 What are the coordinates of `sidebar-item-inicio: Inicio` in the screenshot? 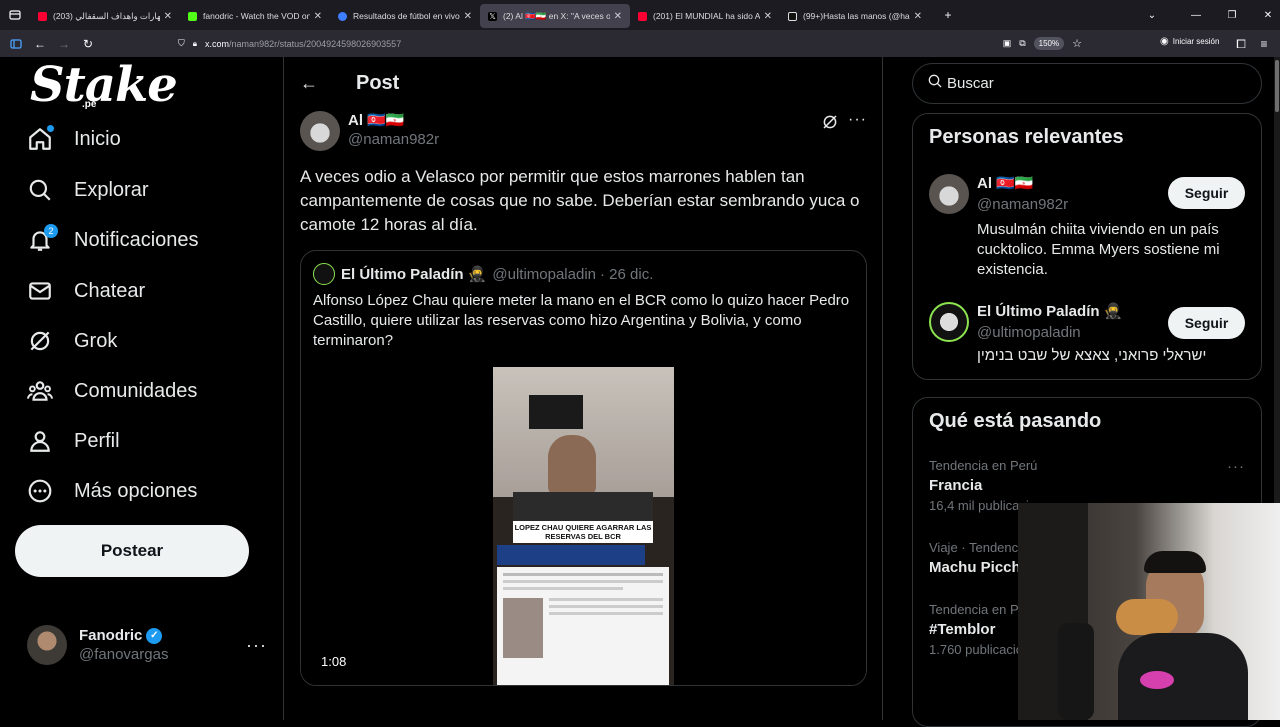 It's located at (73, 139).